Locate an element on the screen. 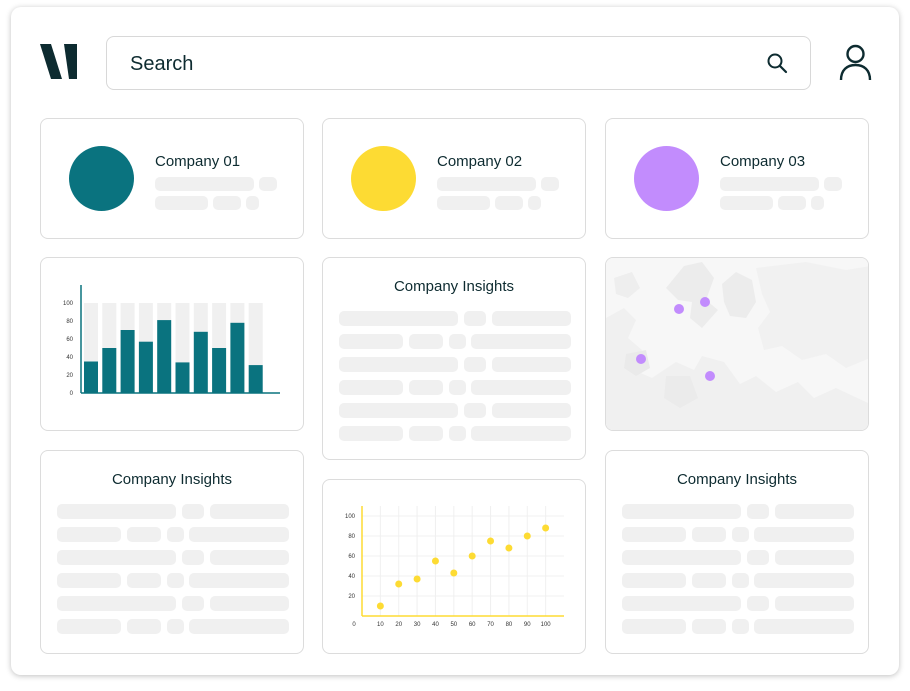 The image size is (910, 691). map-card is located at coordinates (737, 344).